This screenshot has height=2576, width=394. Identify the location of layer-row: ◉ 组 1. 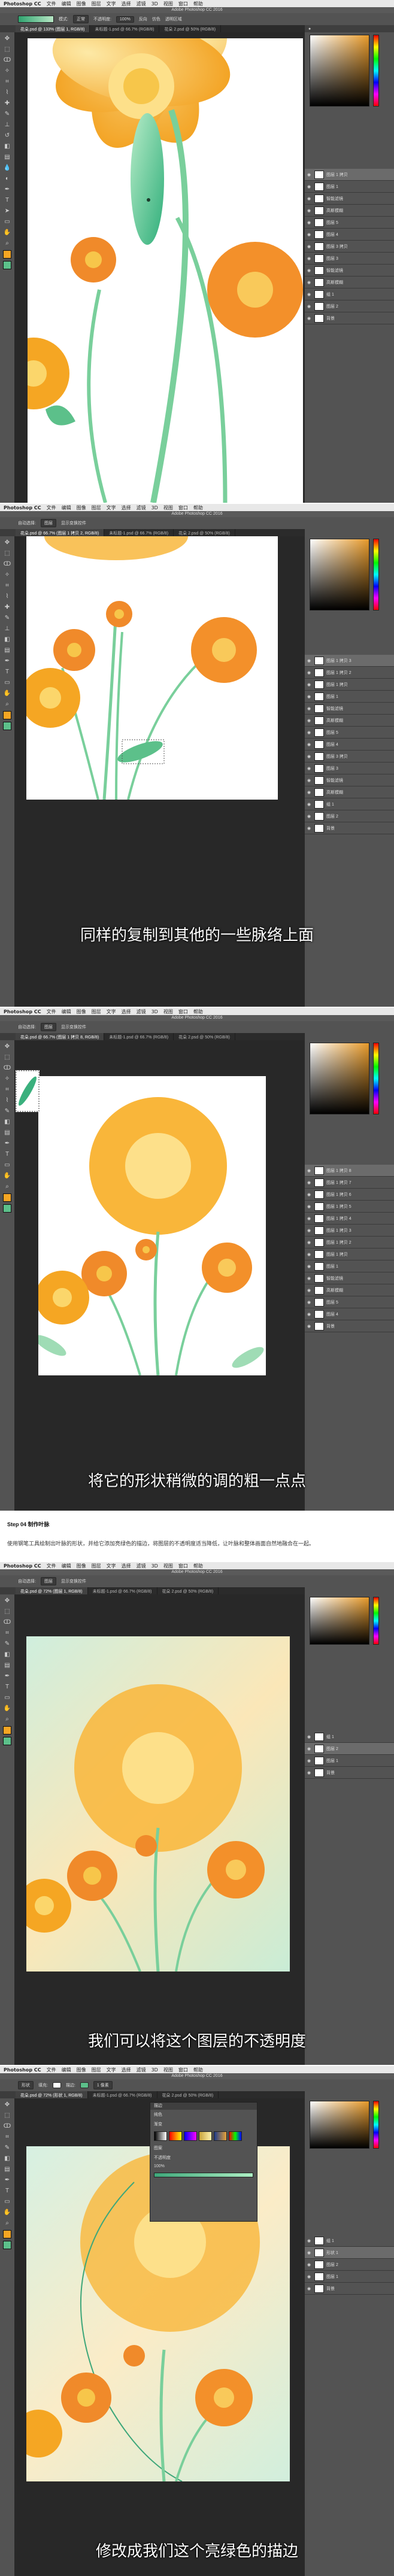
(349, 294).